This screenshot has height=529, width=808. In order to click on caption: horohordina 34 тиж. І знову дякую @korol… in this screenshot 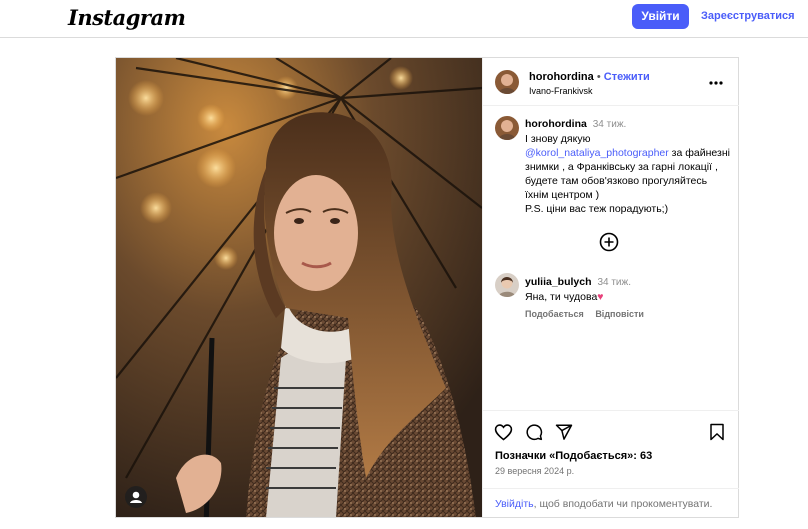, I will do `click(628, 166)`.